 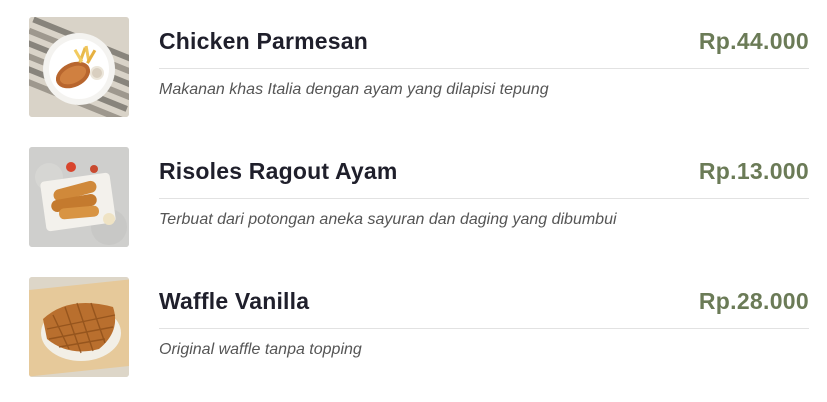 I want to click on waffle-photo-icon, so click(x=79, y=327).